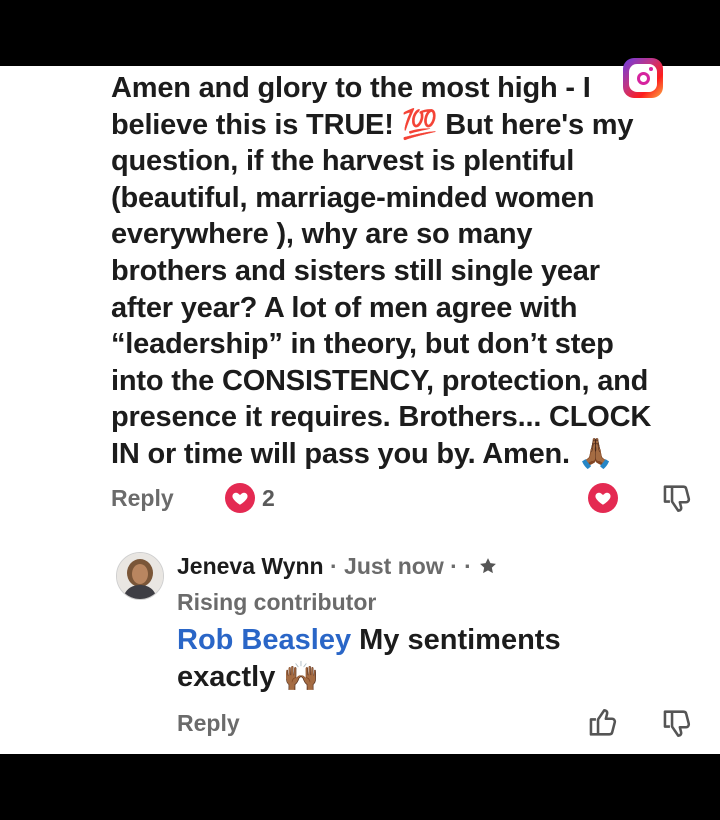 The width and height of the screenshot is (720, 820). What do you see at coordinates (268, 498) in the screenshot?
I see `reaction-count: 2` at bounding box center [268, 498].